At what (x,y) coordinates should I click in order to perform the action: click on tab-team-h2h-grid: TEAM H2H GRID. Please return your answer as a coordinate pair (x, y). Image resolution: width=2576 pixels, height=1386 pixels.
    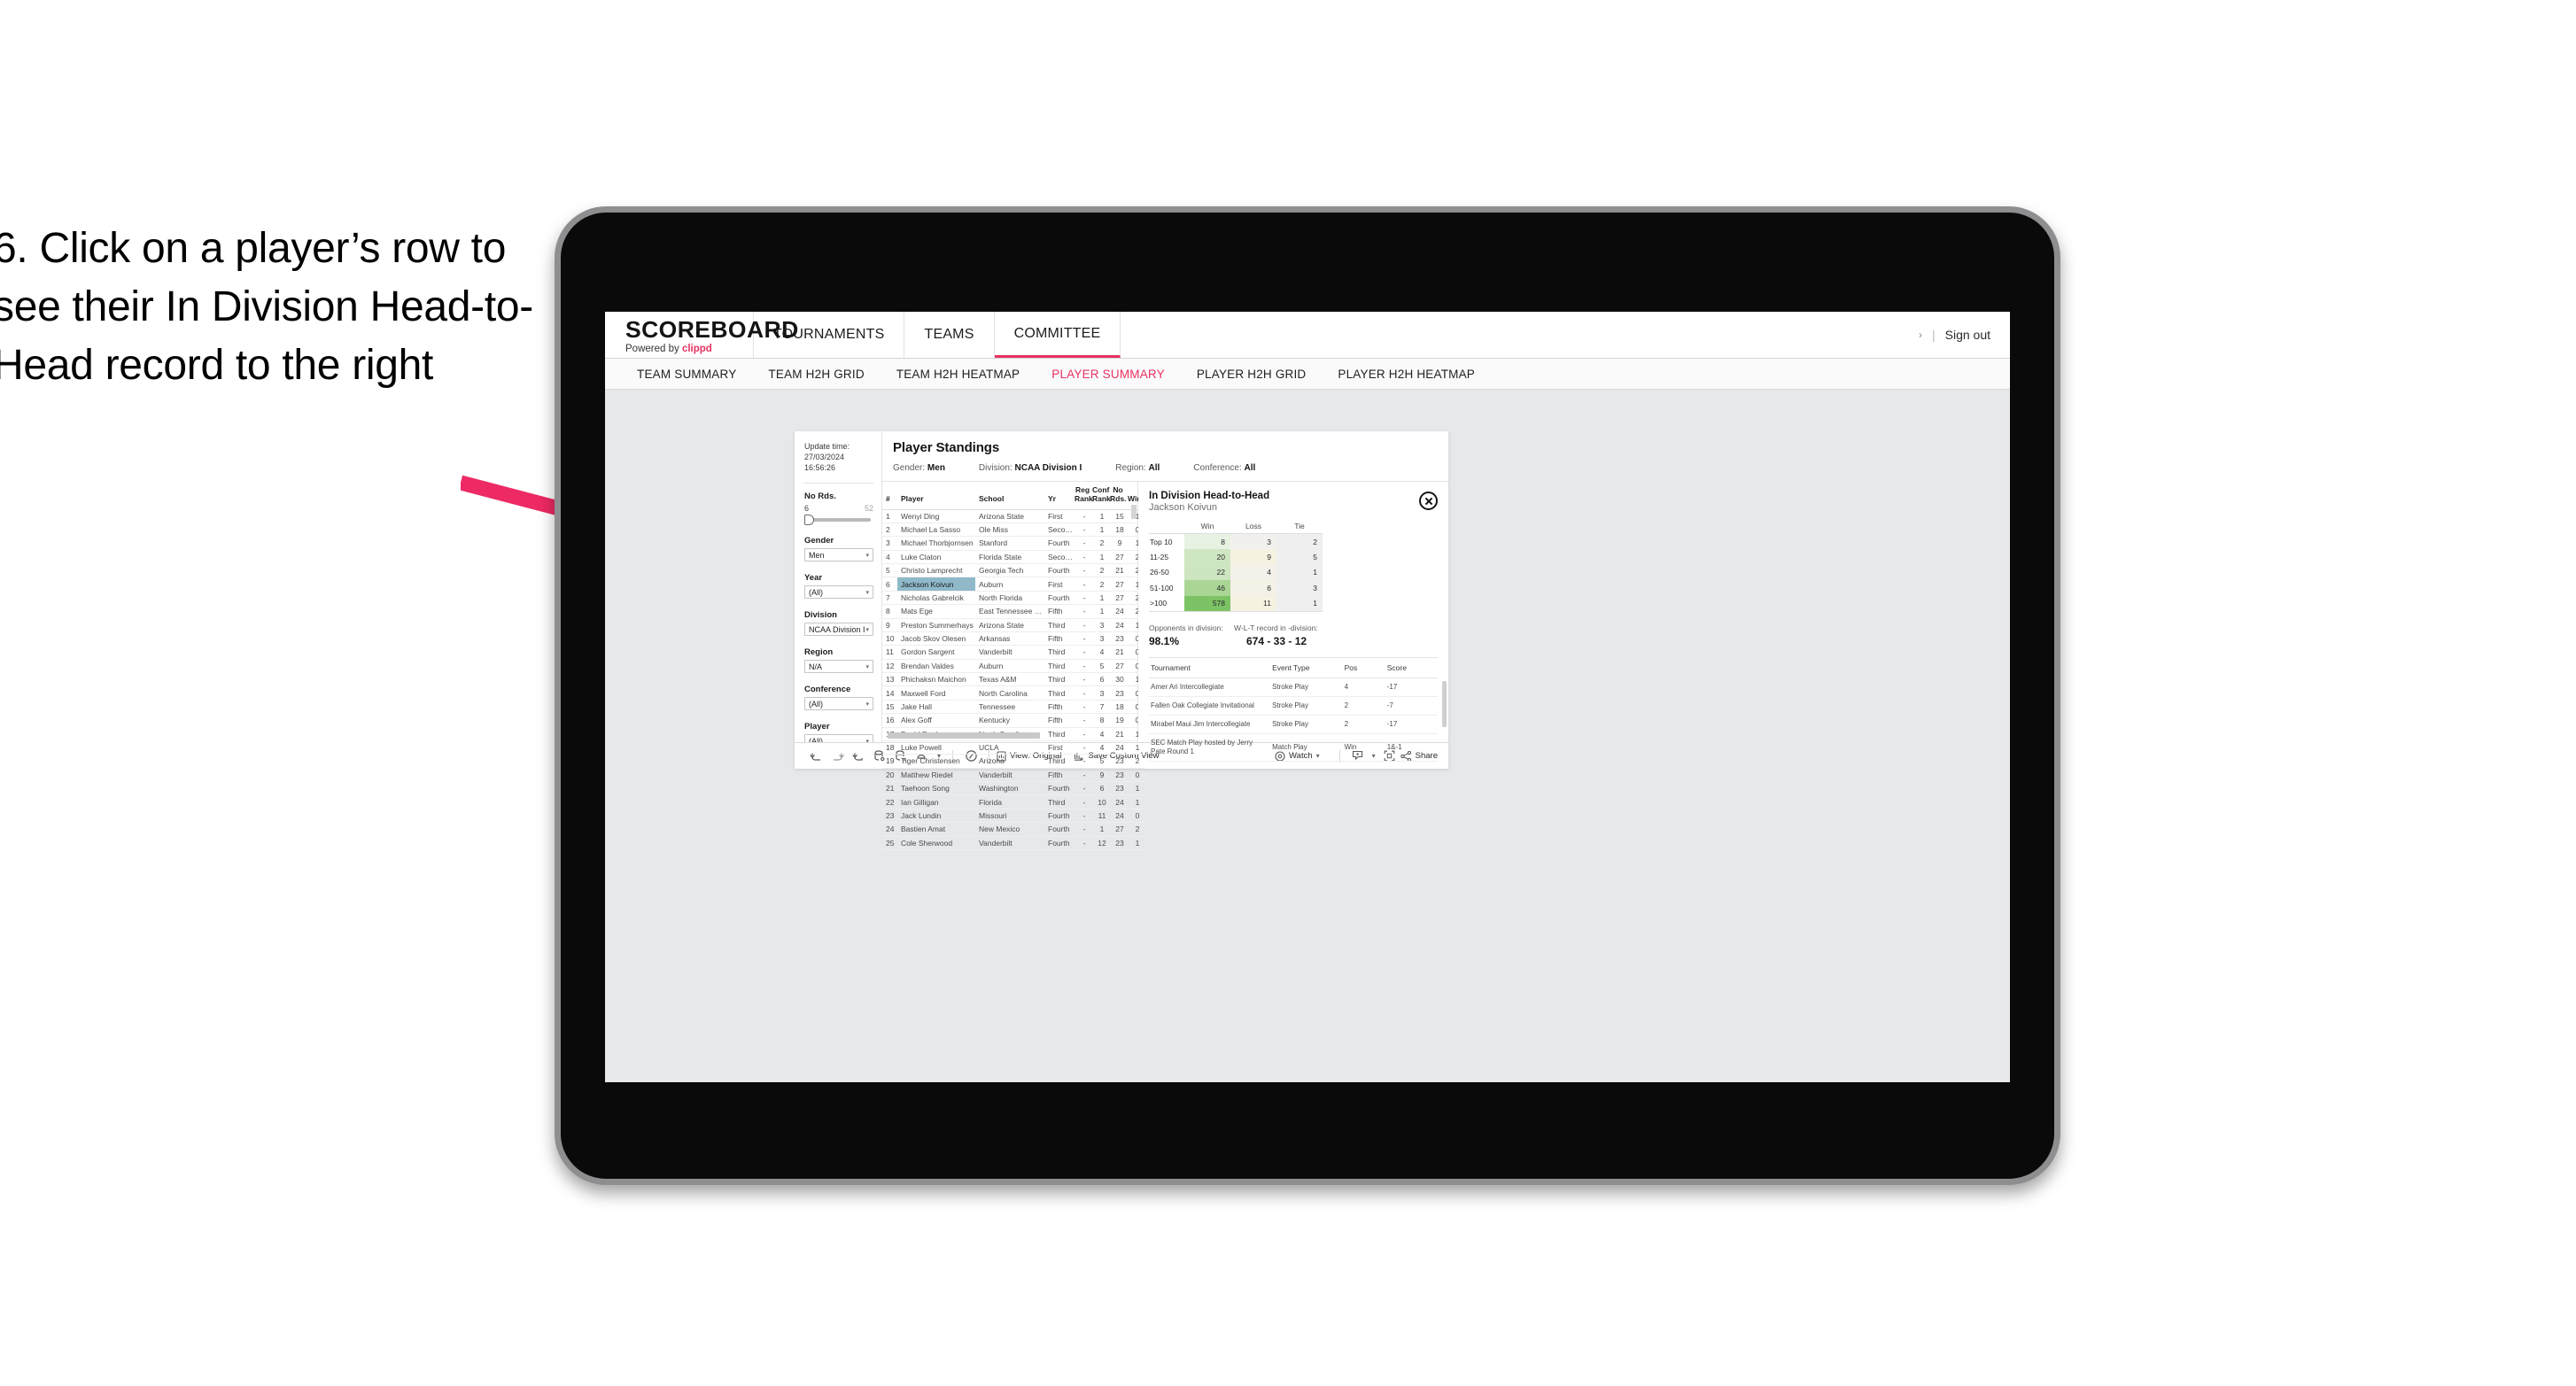
    Looking at the image, I should click on (816, 375).